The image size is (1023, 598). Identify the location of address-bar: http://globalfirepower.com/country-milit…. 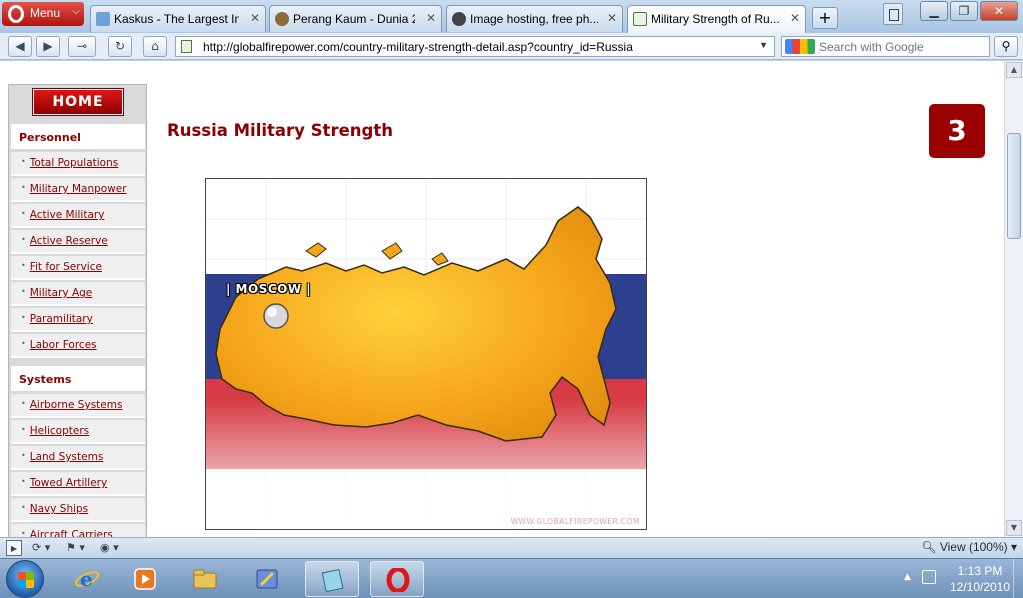
(475, 46).